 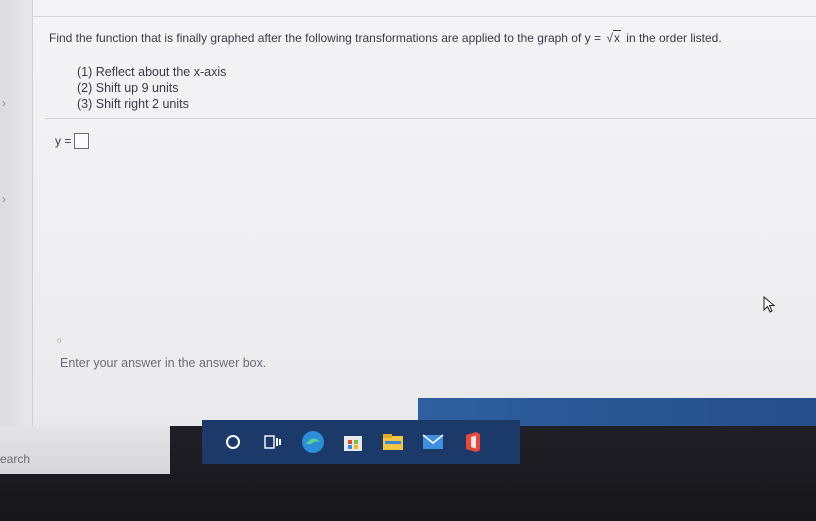 I want to click on task-view-icon, so click(x=273, y=442).